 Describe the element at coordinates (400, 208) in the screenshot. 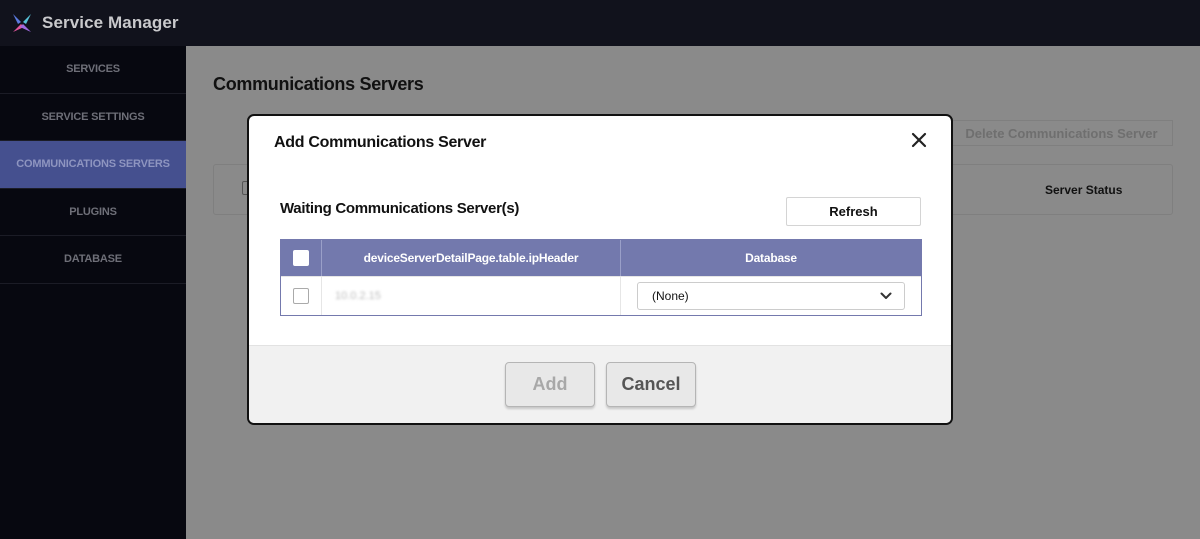

I see `waiting-servers-title: Waiting Communications Server(s)` at that location.